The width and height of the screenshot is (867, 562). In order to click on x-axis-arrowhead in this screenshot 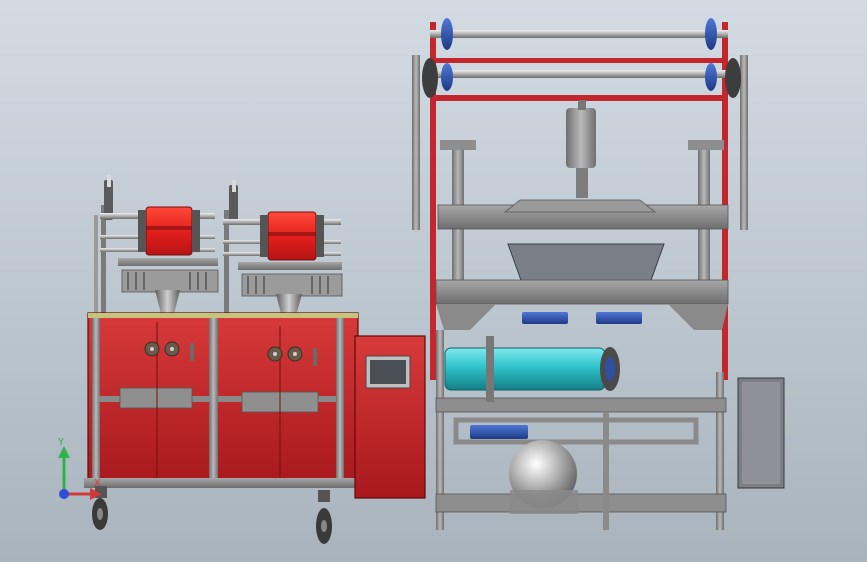, I will do `click(96, 494)`.